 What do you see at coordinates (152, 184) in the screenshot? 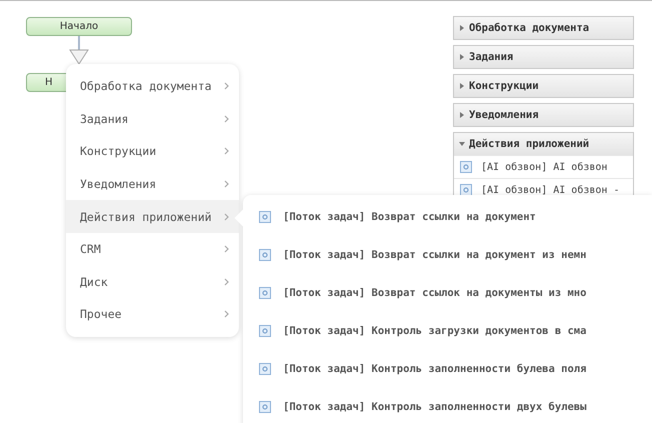
I see `menu-item: Уведомления` at bounding box center [152, 184].